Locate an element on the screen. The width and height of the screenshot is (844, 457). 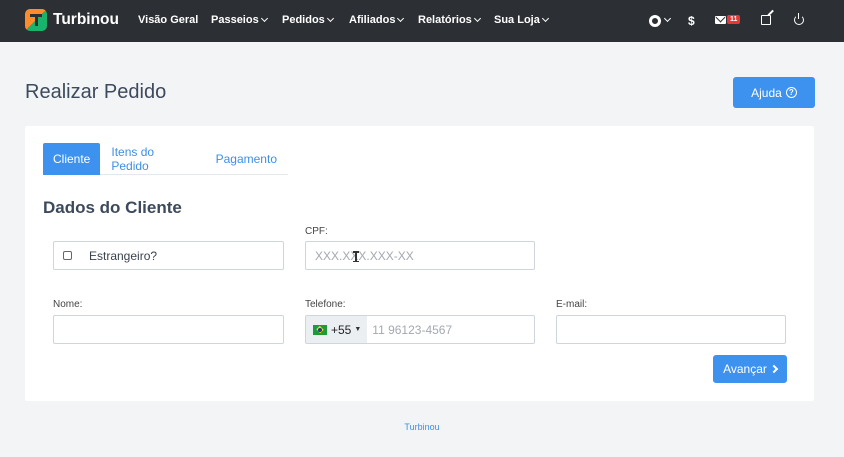
brand-link: Turbinou is located at coordinates (72, 20).